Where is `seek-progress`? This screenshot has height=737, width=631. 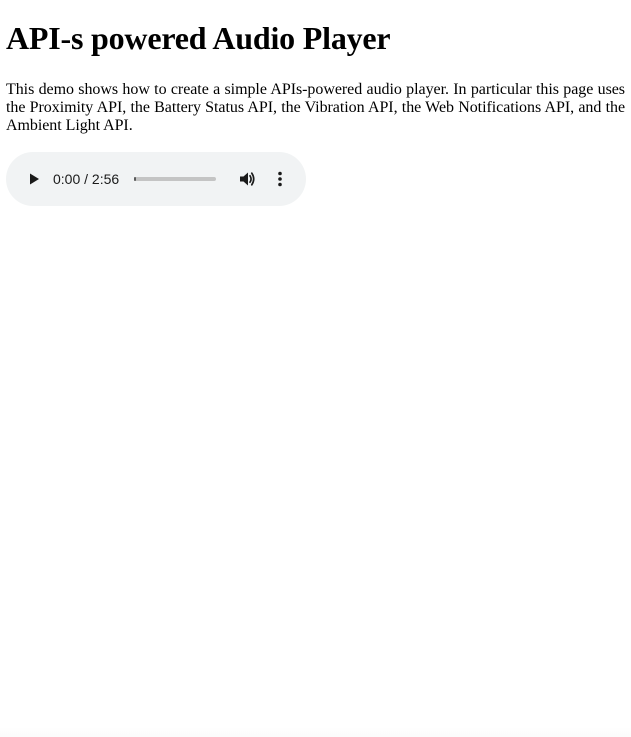 seek-progress is located at coordinates (135, 179).